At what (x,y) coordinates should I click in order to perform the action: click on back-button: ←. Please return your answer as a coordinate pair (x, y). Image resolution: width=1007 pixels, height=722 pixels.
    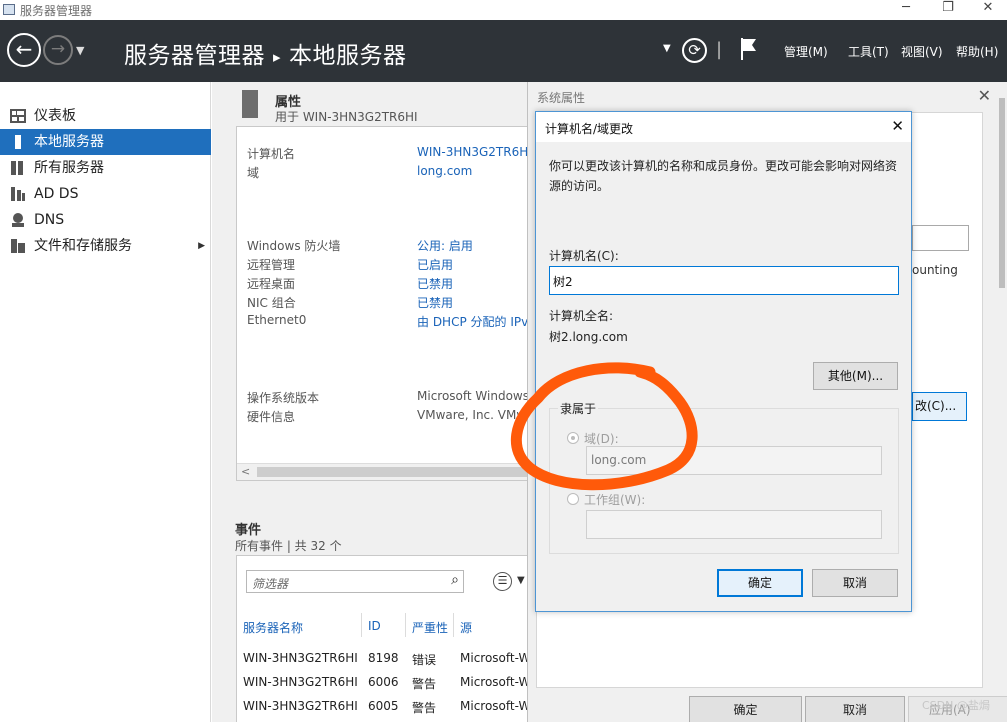
    Looking at the image, I should click on (24, 50).